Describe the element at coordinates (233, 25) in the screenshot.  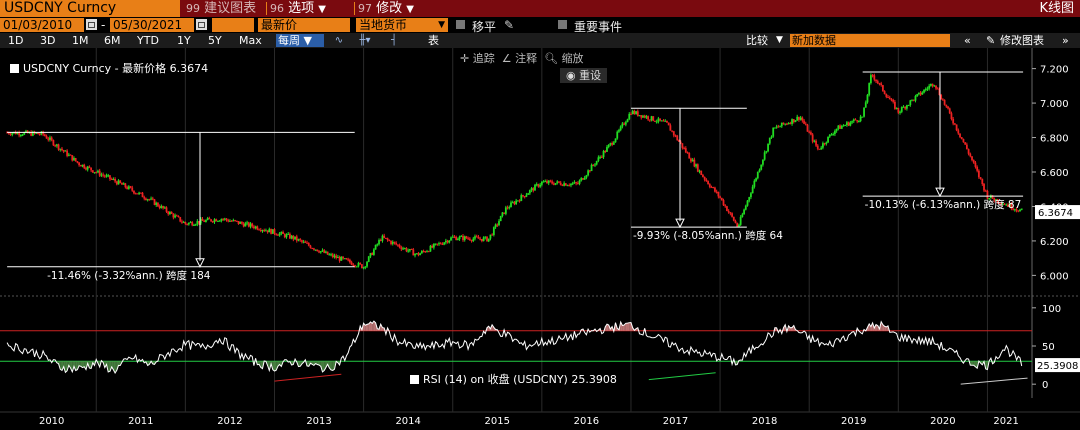
I see `blank-field` at that location.